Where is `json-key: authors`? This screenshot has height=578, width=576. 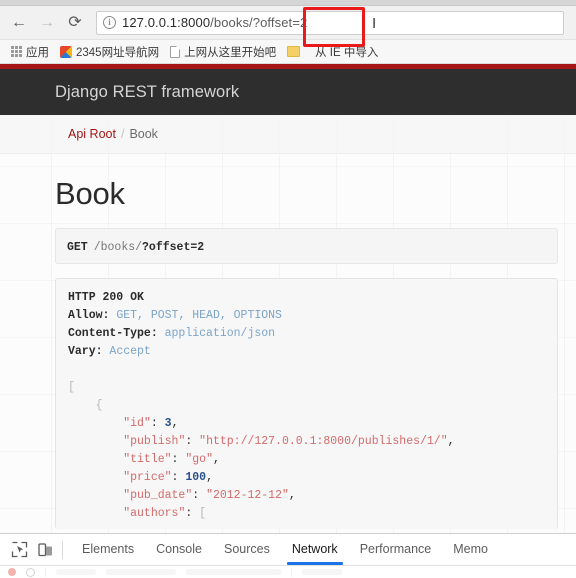 json-key: authors is located at coordinates (154, 513).